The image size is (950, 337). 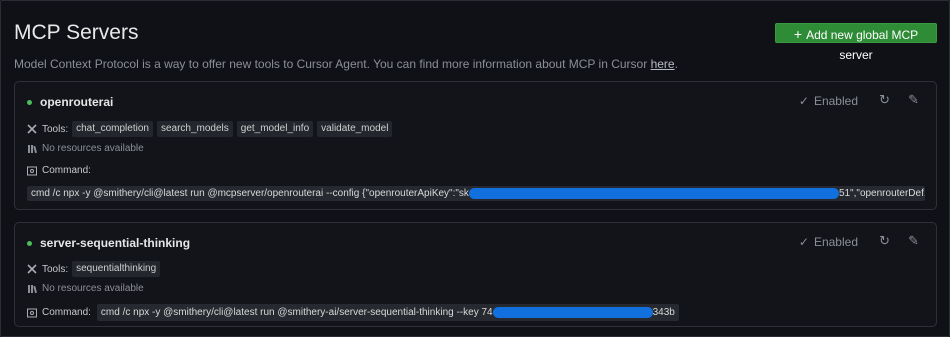 I want to click on add-global-mcp-server-button: + Add new global MCP server, so click(x=856, y=42).